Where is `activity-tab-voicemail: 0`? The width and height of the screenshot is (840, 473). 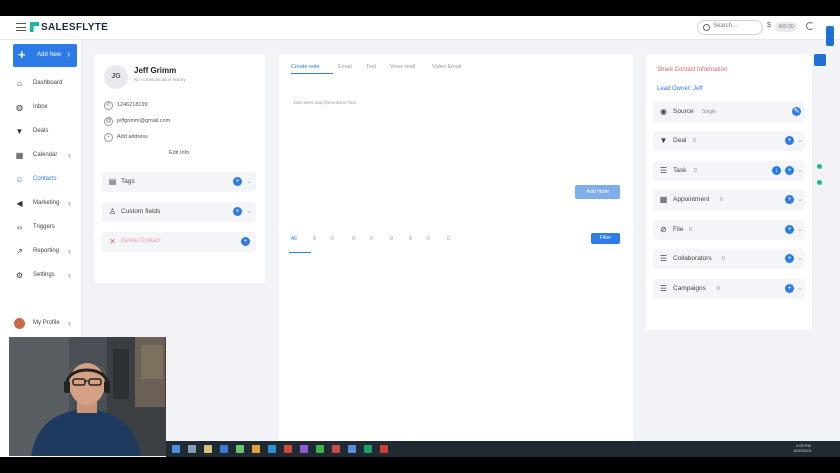
activity-tab-voicemail: 0 is located at coordinates (391, 239).